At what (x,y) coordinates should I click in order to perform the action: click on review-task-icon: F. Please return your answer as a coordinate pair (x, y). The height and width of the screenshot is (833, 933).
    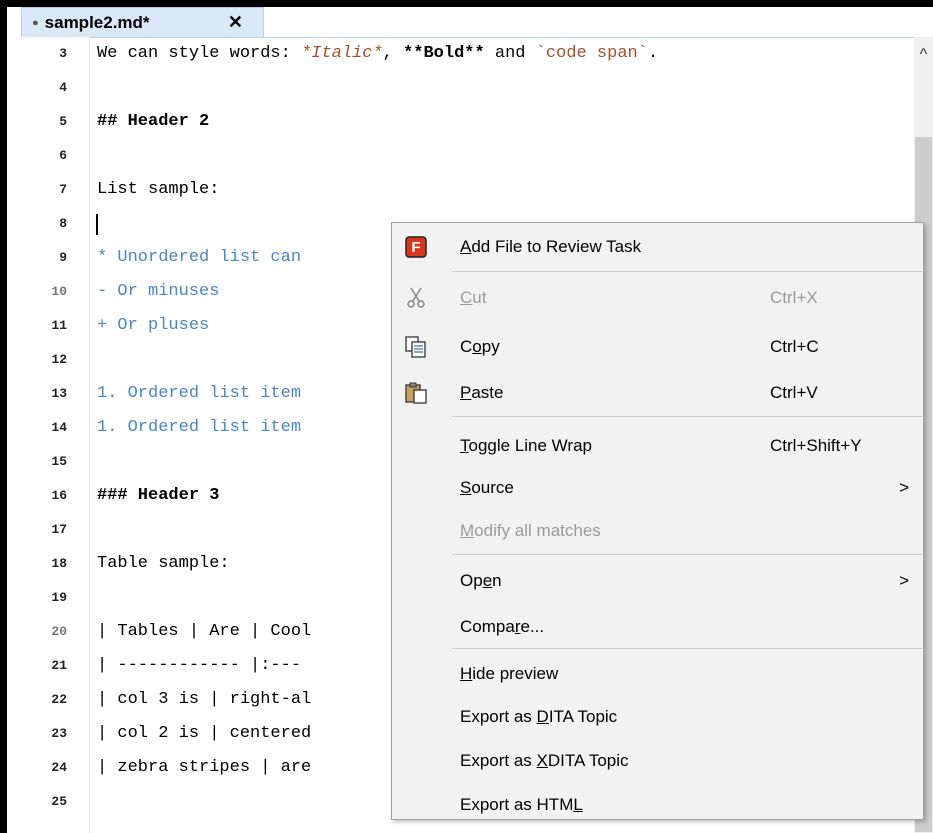
    Looking at the image, I should click on (416, 247).